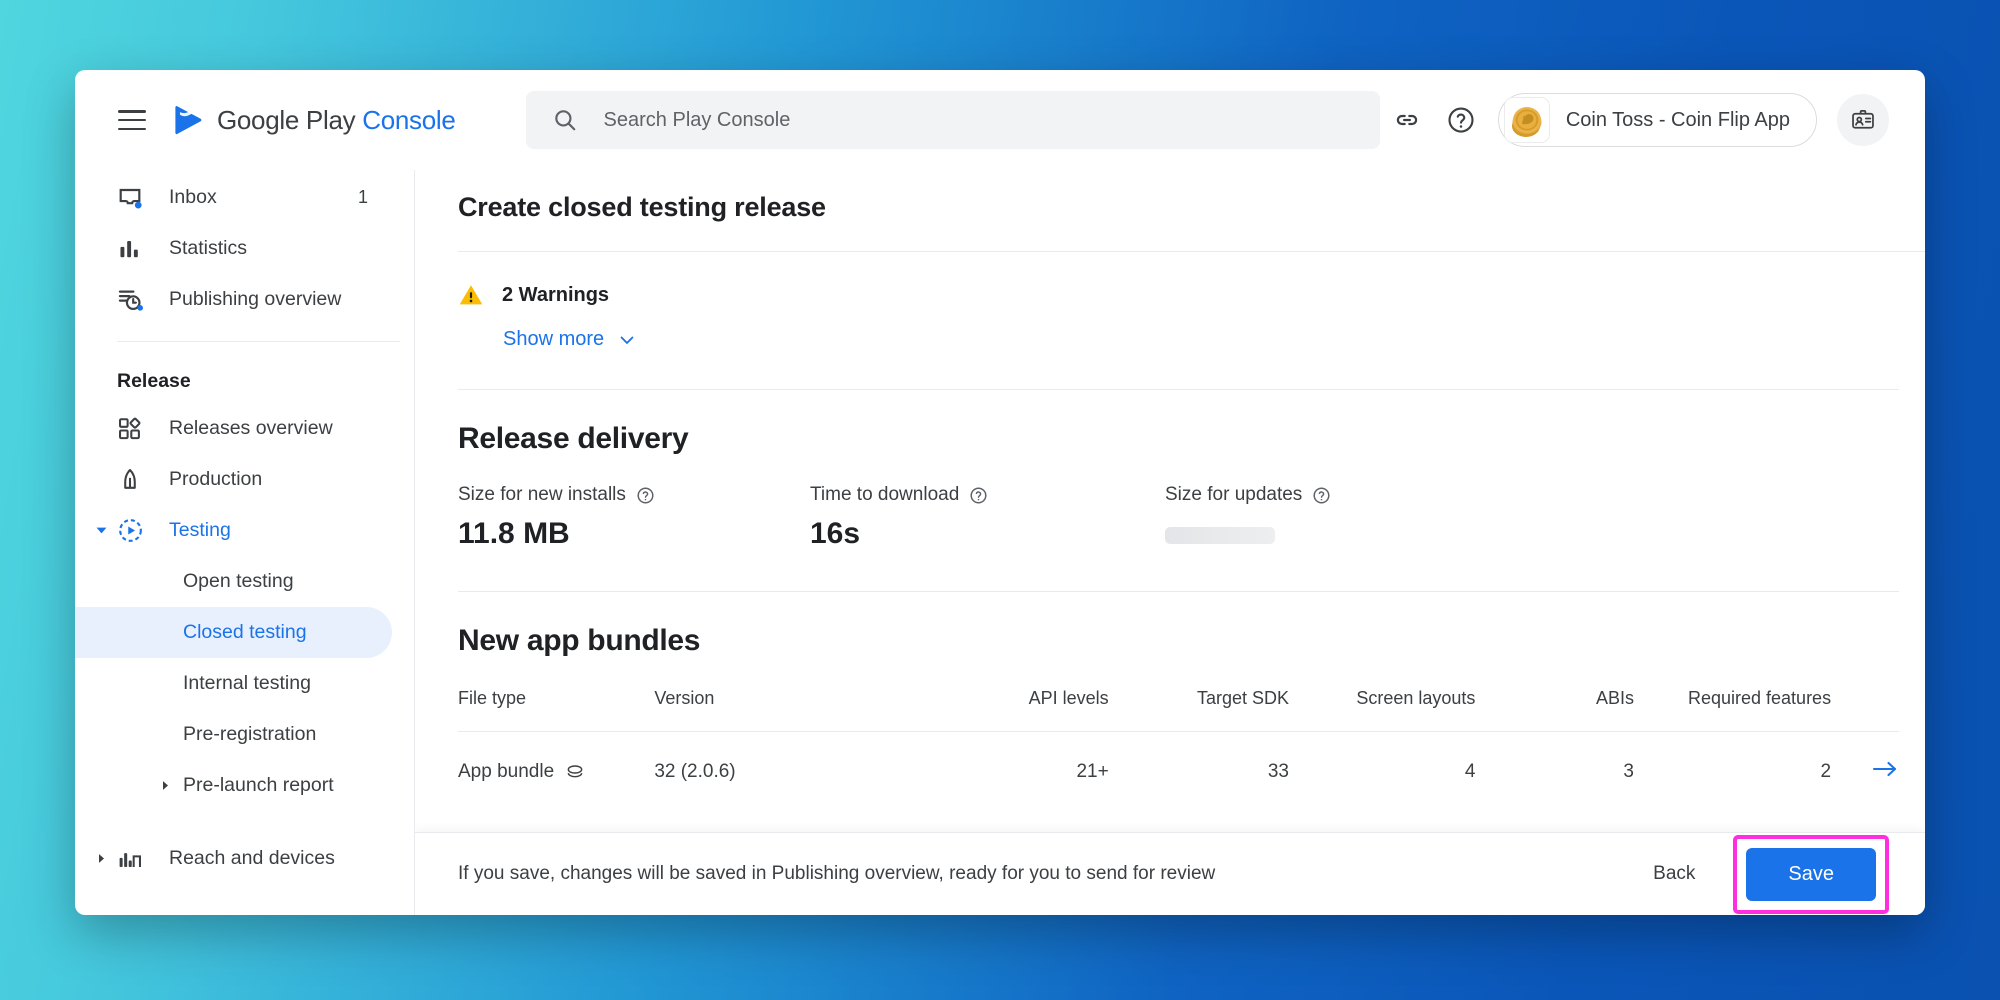 The width and height of the screenshot is (2000, 1000). I want to click on cell-details-action, so click(1865, 771).